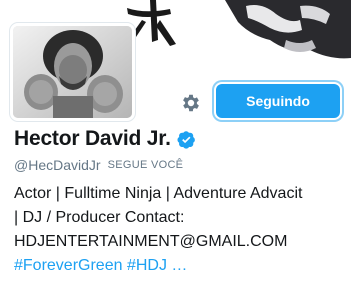  I want to click on bio-line: HDJENTERTAINMENT@GMAIL.COM, so click(151, 241).